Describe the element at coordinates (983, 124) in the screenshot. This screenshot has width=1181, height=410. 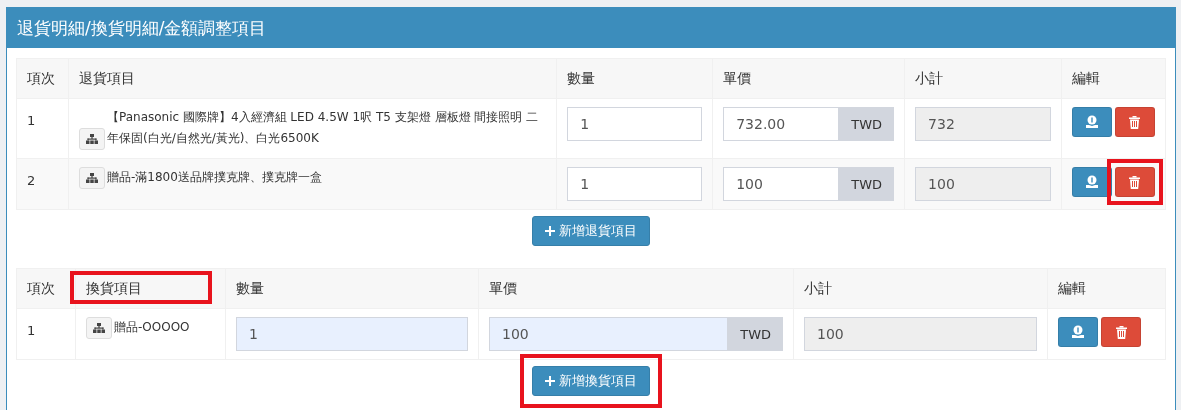
I see `subtotal-field: 732` at that location.